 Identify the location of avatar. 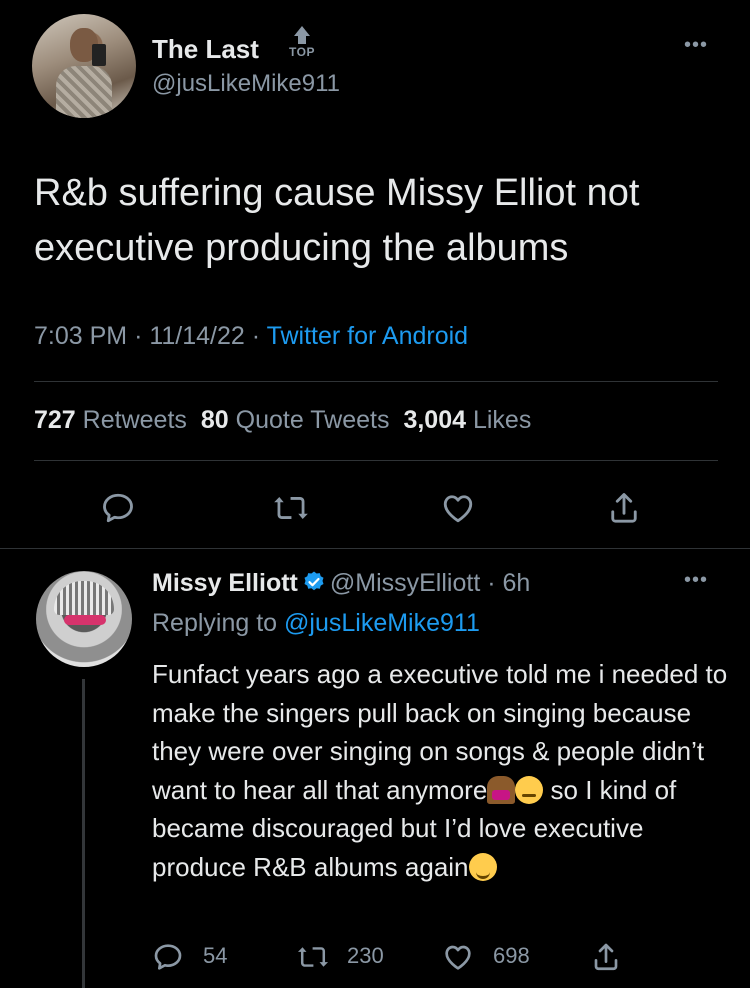
(84, 66).